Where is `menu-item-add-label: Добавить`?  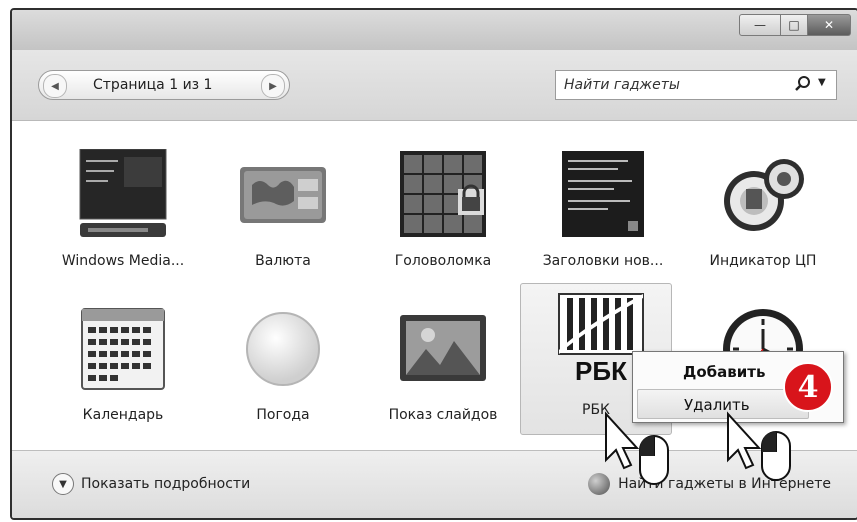 menu-item-add-label: Добавить is located at coordinates (724, 372).